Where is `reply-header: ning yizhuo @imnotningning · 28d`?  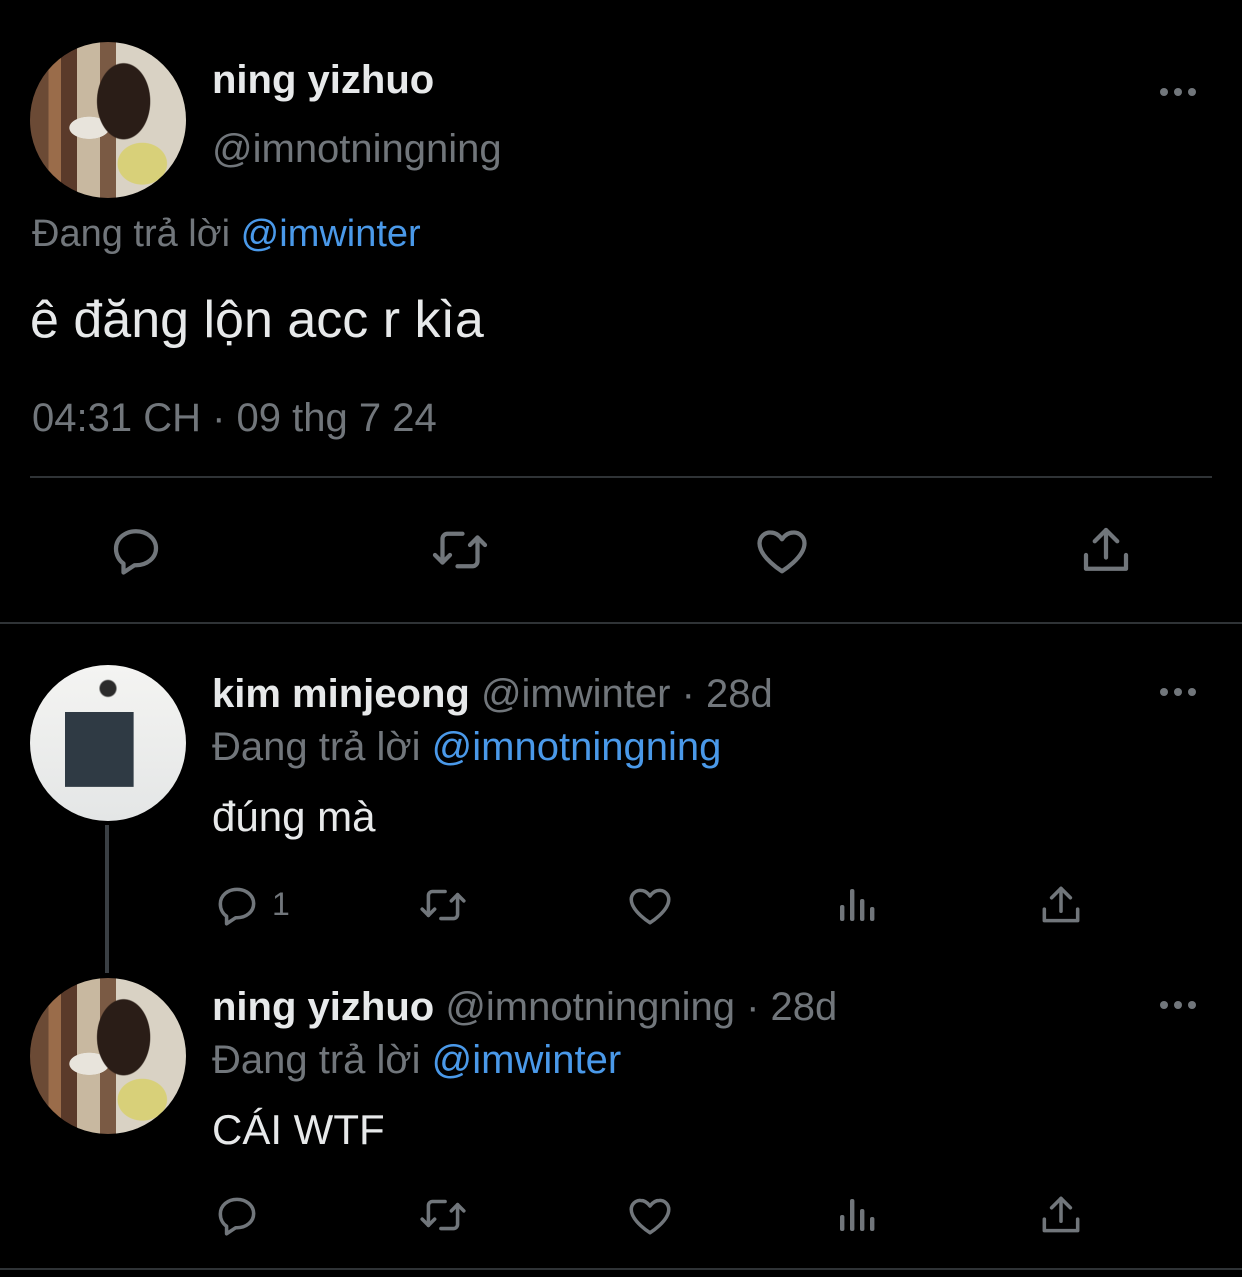 reply-header: ning yizhuo @imnotningning · 28d is located at coordinates (524, 1007).